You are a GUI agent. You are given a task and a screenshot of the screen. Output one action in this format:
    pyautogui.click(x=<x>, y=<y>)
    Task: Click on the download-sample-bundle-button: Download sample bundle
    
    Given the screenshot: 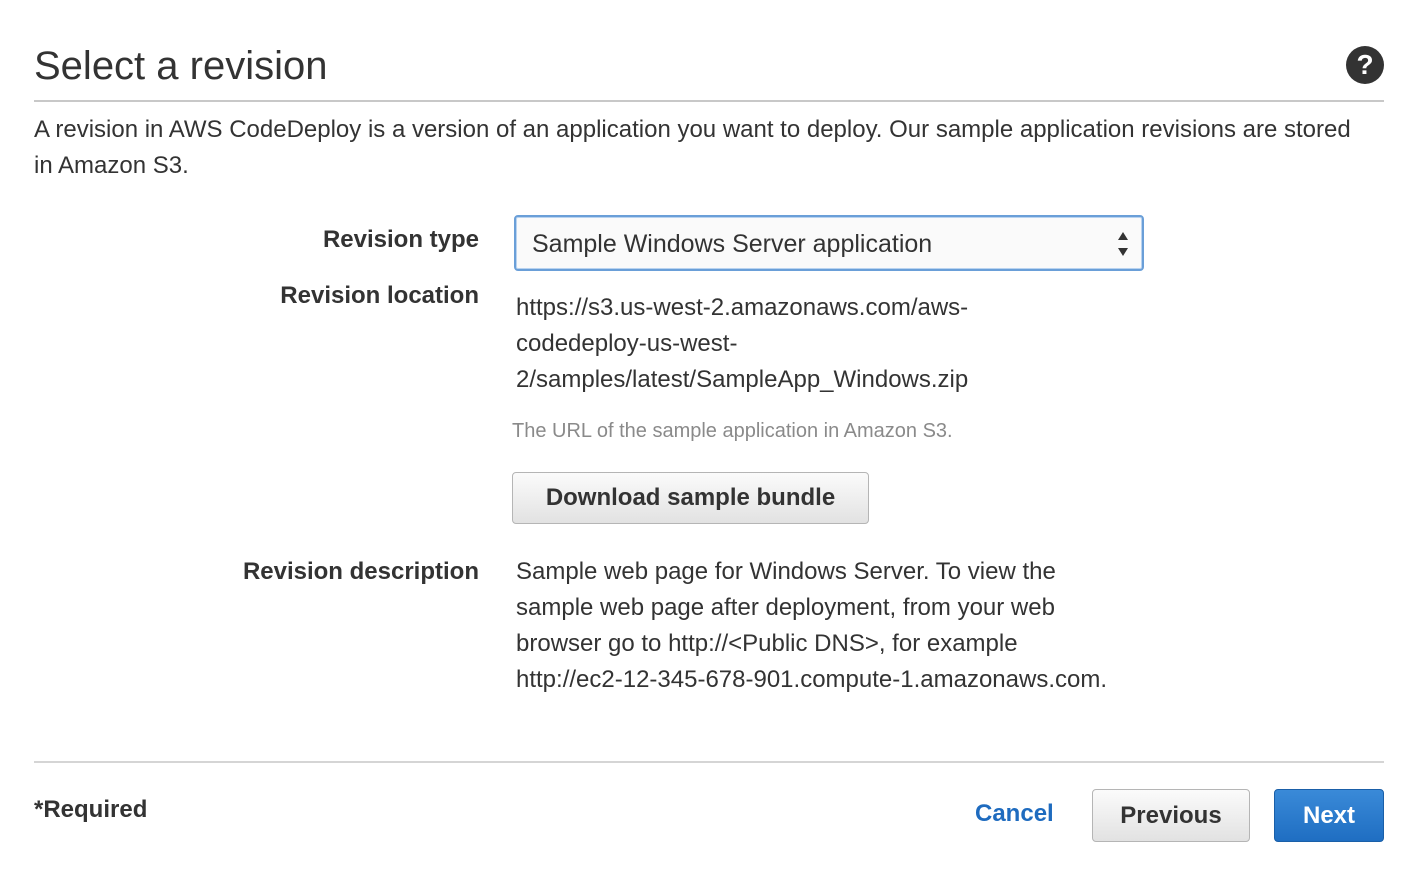 What is the action you would take?
    pyautogui.click(x=690, y=498)
    